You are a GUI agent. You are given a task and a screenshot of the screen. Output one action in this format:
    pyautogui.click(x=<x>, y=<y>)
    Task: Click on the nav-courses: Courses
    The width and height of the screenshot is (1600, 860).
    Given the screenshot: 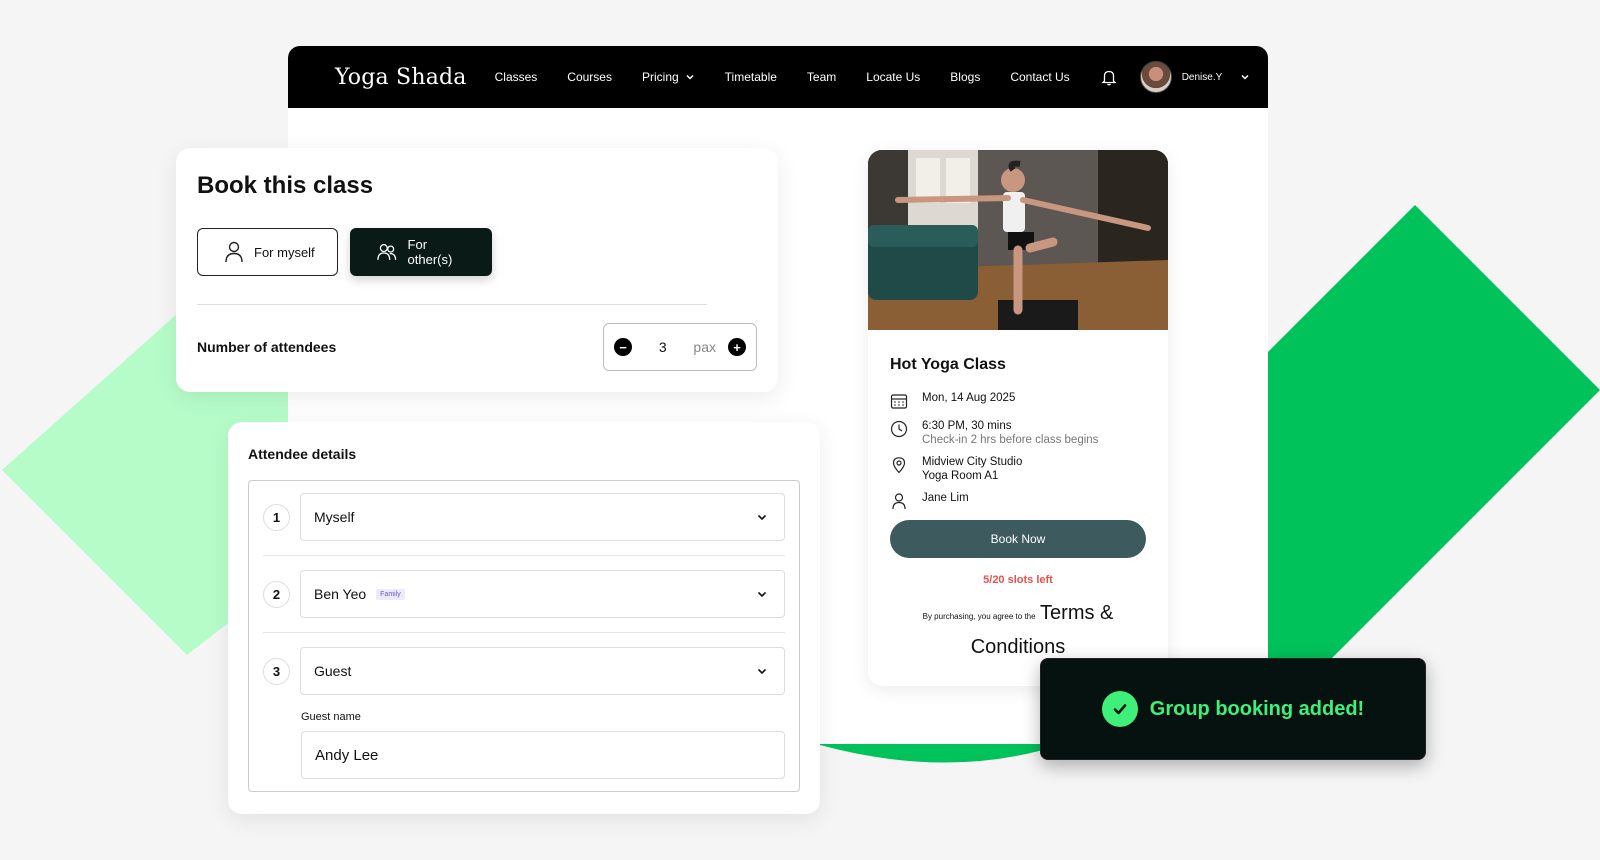 What is the action you would take?
    pyautogui.click(x=589, y=77)
    